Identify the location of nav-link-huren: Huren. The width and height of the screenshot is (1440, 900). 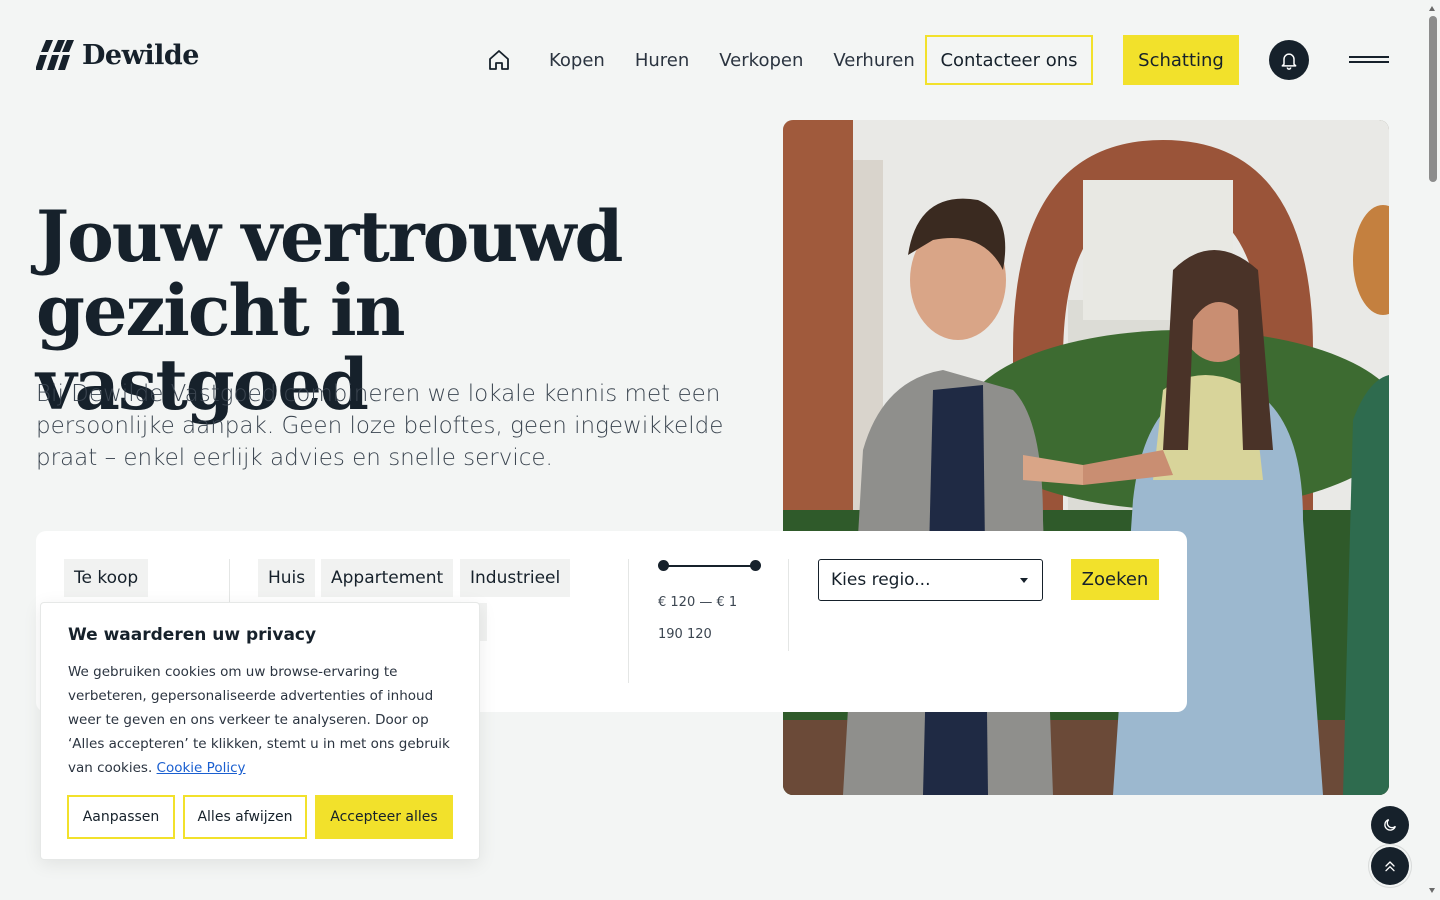
(662, 60).